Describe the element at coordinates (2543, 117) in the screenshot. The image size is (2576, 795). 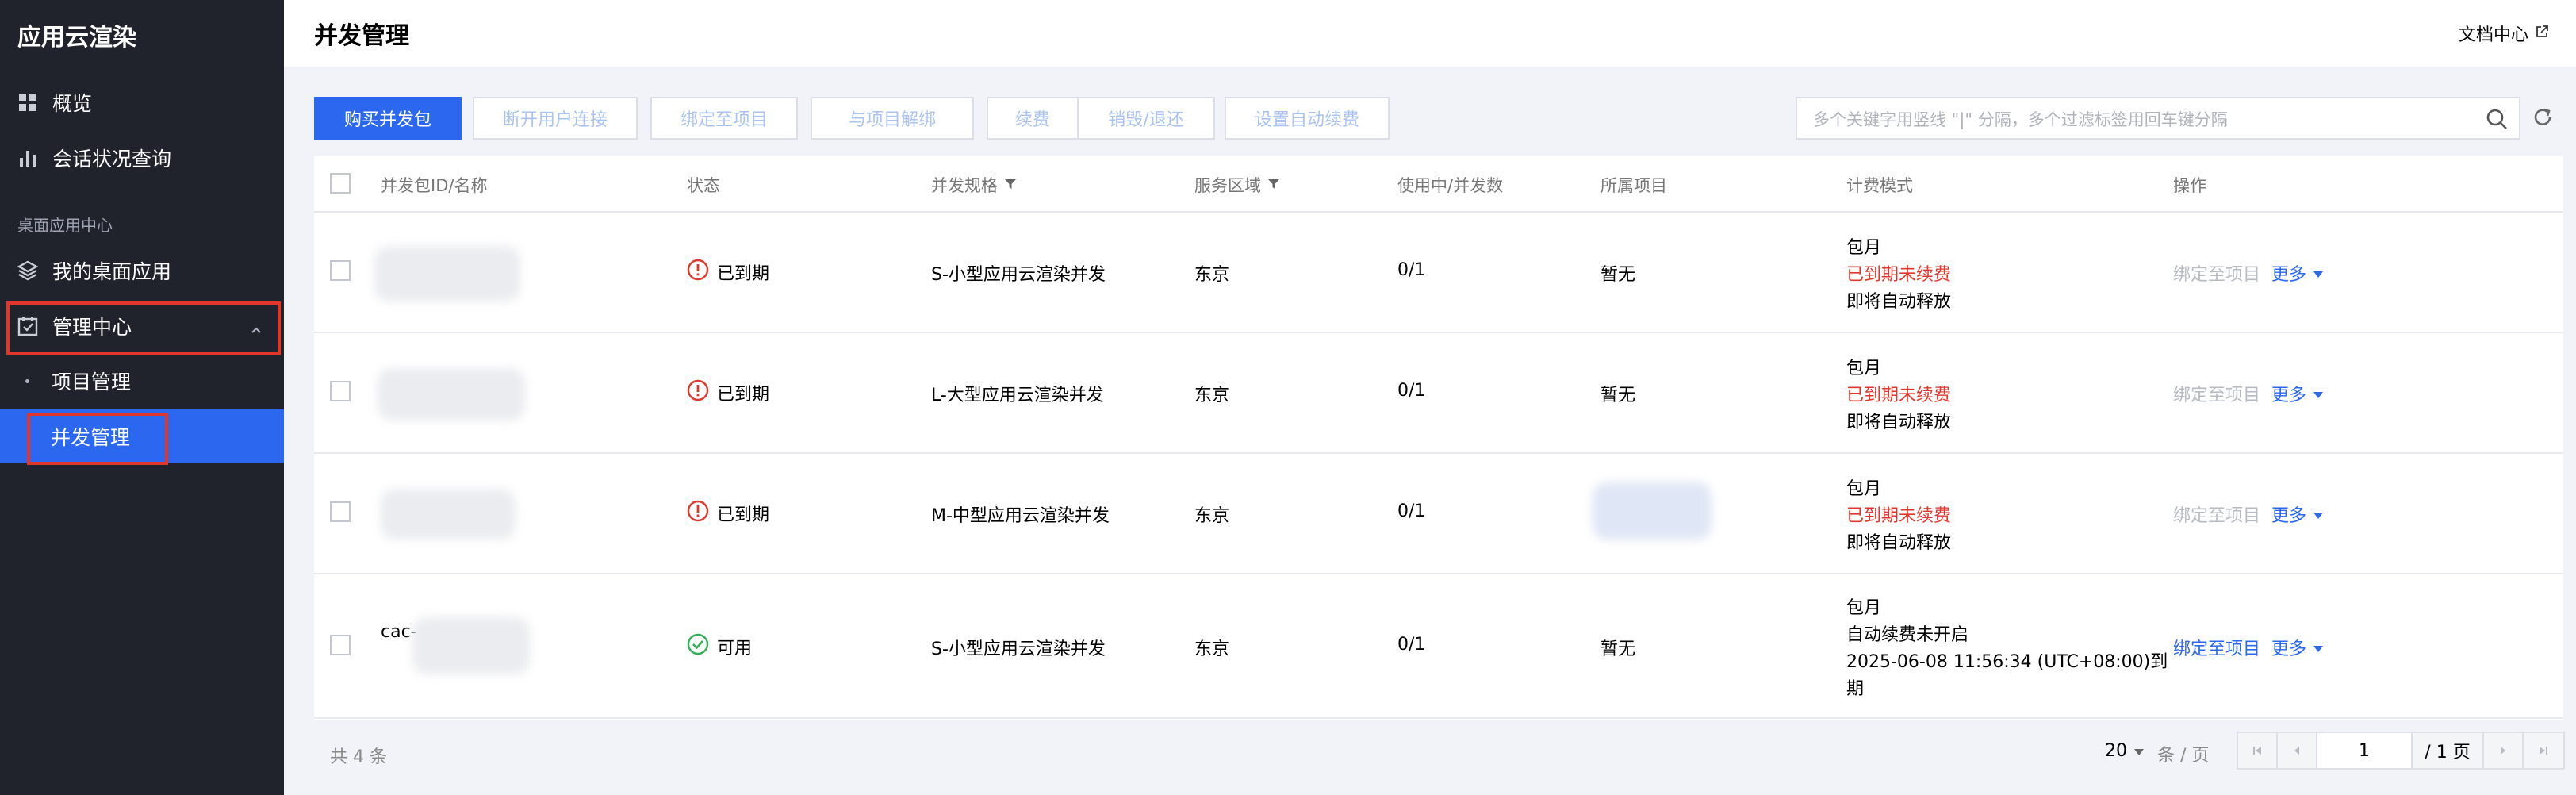
I see `refresh-icon` at that location.